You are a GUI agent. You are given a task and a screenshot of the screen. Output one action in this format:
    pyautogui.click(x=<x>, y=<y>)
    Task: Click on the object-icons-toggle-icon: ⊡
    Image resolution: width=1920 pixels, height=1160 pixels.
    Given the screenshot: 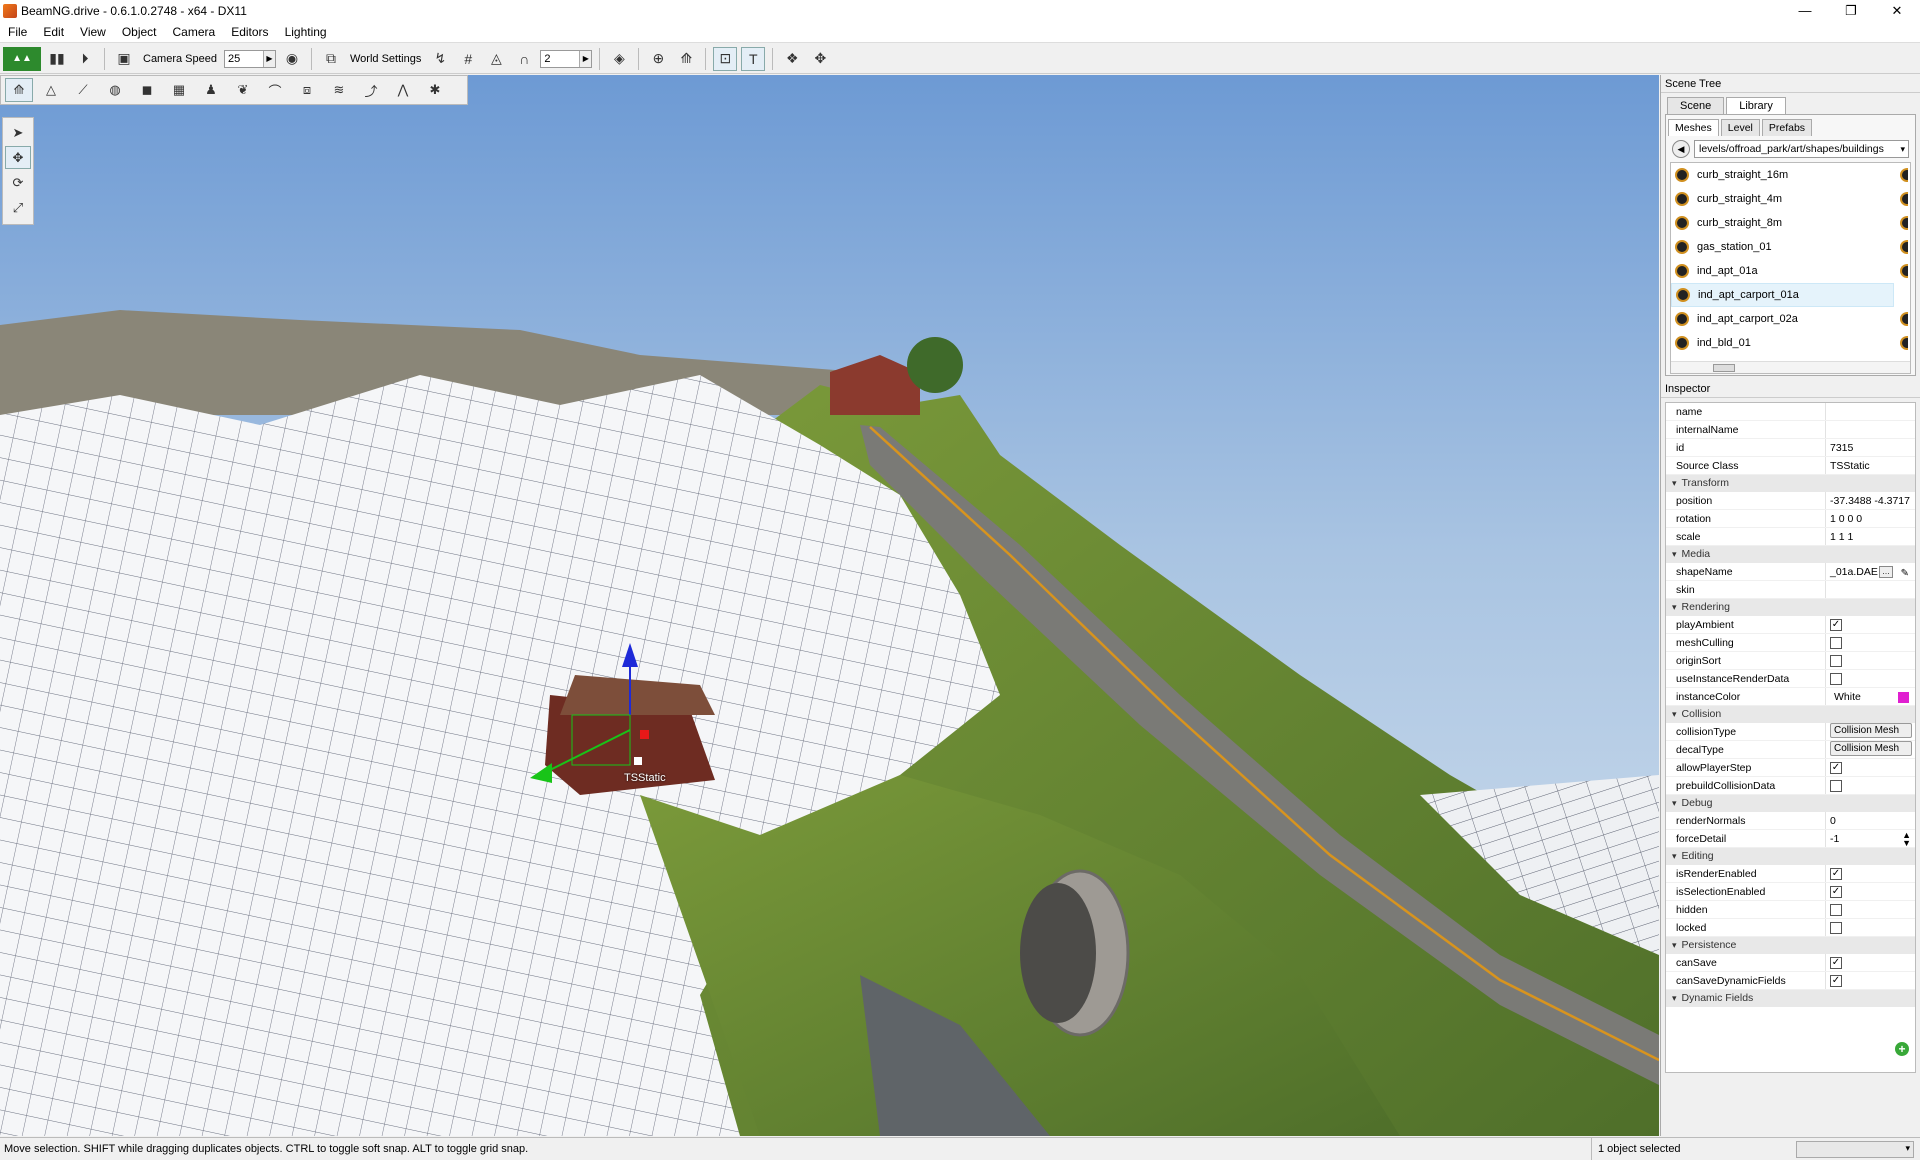 What is the action you would take?
    pyautogui.click(x=725, y=58)
    